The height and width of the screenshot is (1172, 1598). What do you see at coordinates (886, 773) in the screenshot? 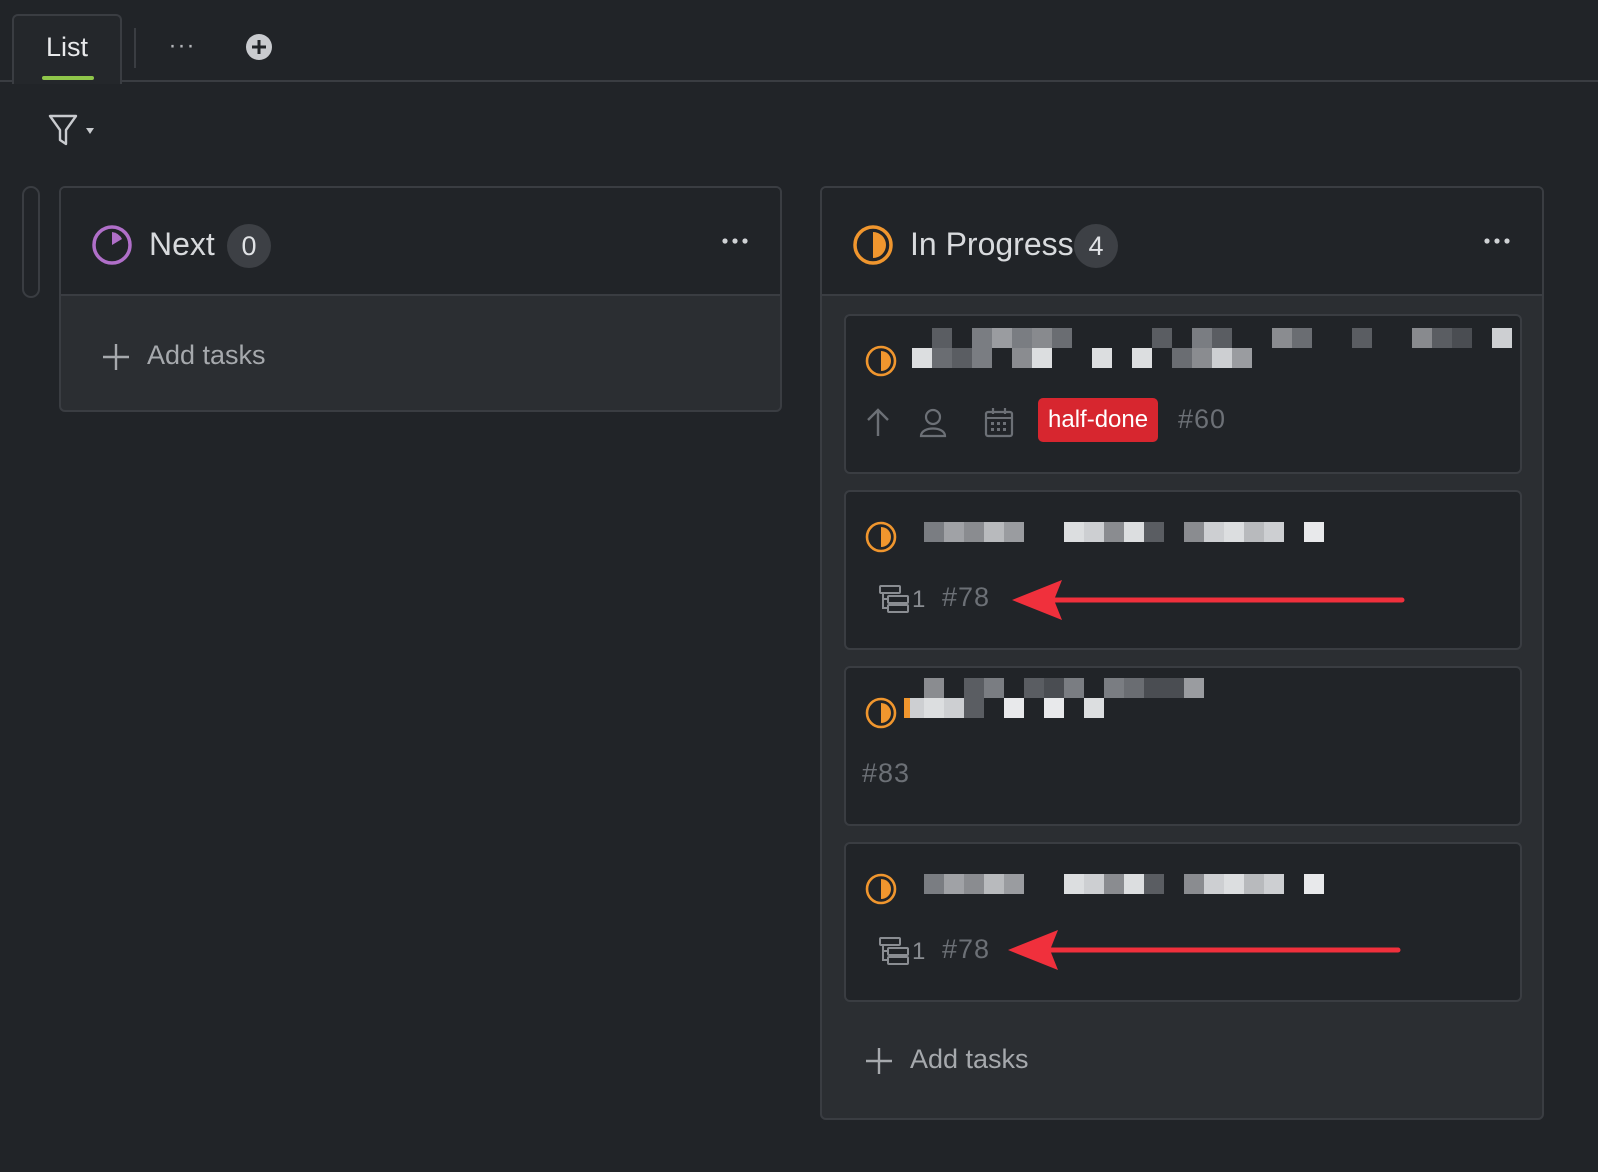
I see `task-id: #83` at bounding box center [886, 773].